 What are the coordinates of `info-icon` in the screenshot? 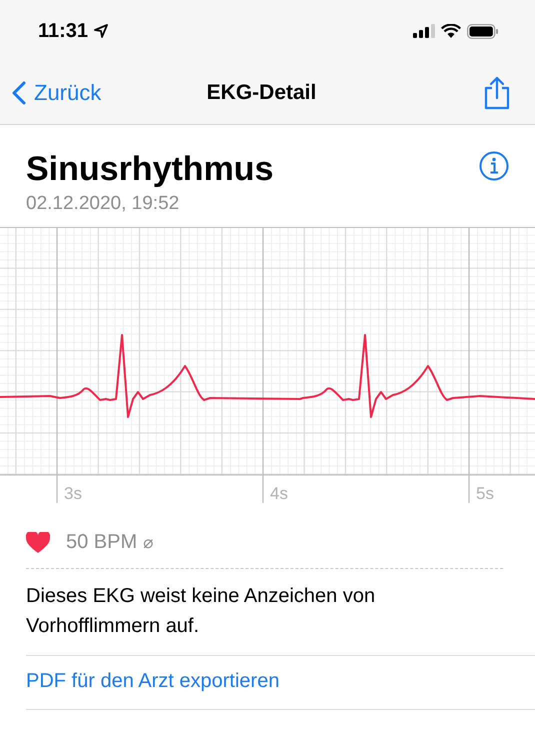 It's located at (494, 166).